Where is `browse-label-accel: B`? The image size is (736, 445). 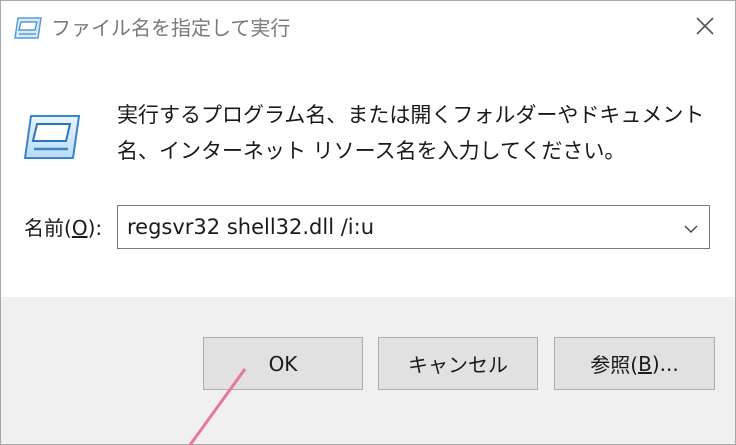 browse-label-accel: B is located at coordinates (645, 363).